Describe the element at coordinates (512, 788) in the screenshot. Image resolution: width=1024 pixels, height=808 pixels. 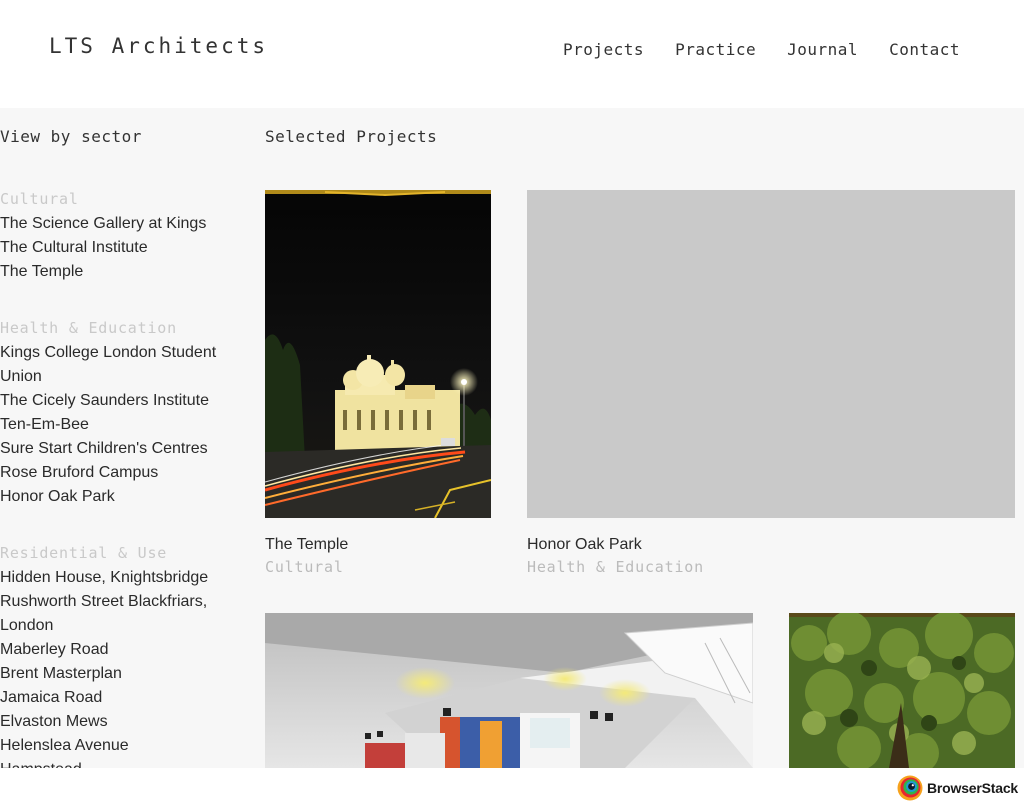
I see `browser-footer: BrowserStack` at that location.